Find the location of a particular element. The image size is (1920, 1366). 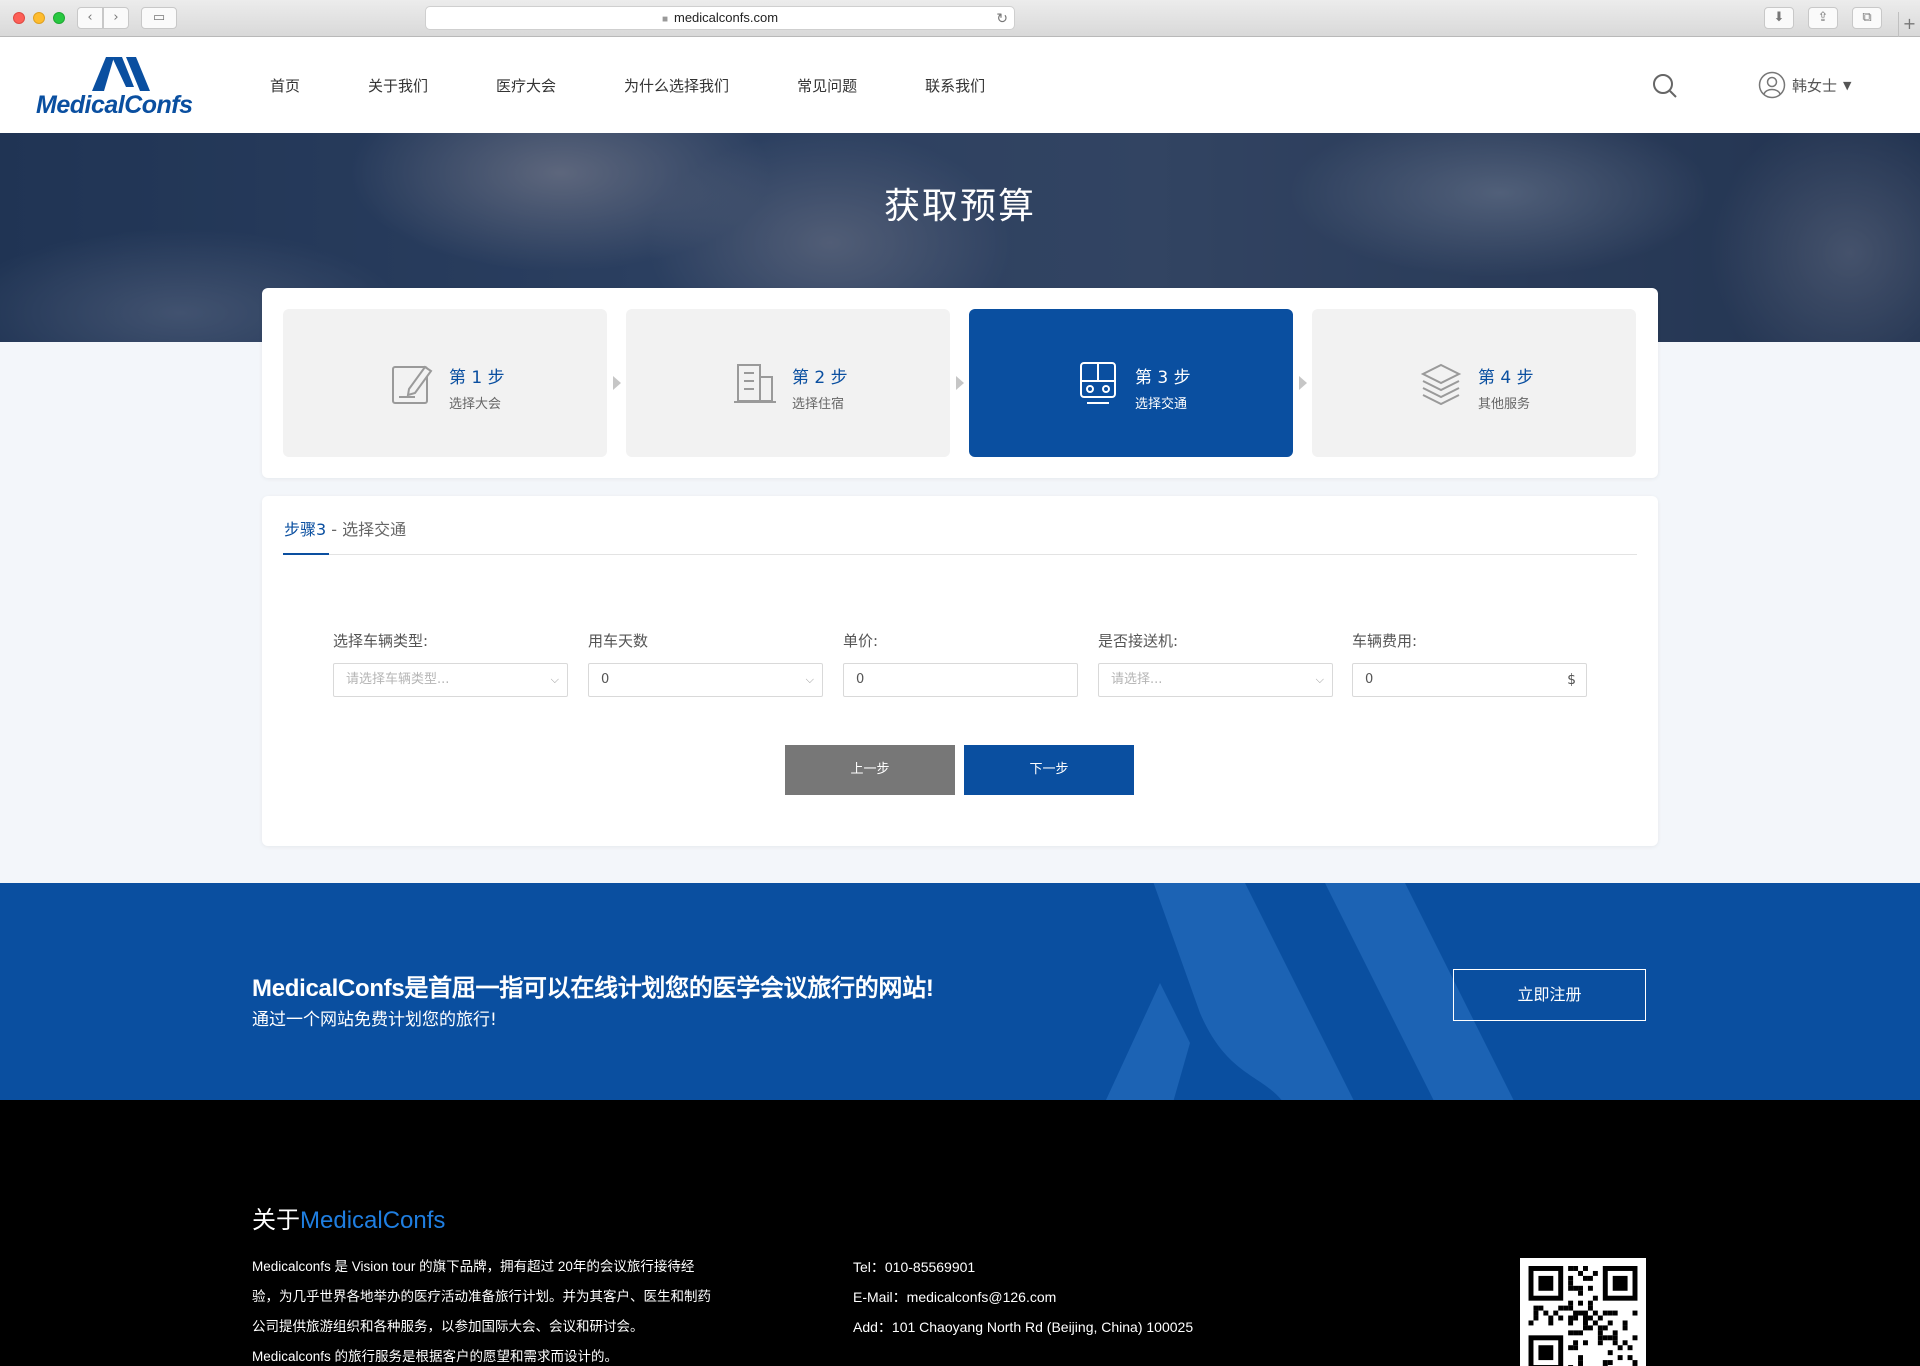

downloads-icon: ⬇ is located at coordinates (1779, 18).